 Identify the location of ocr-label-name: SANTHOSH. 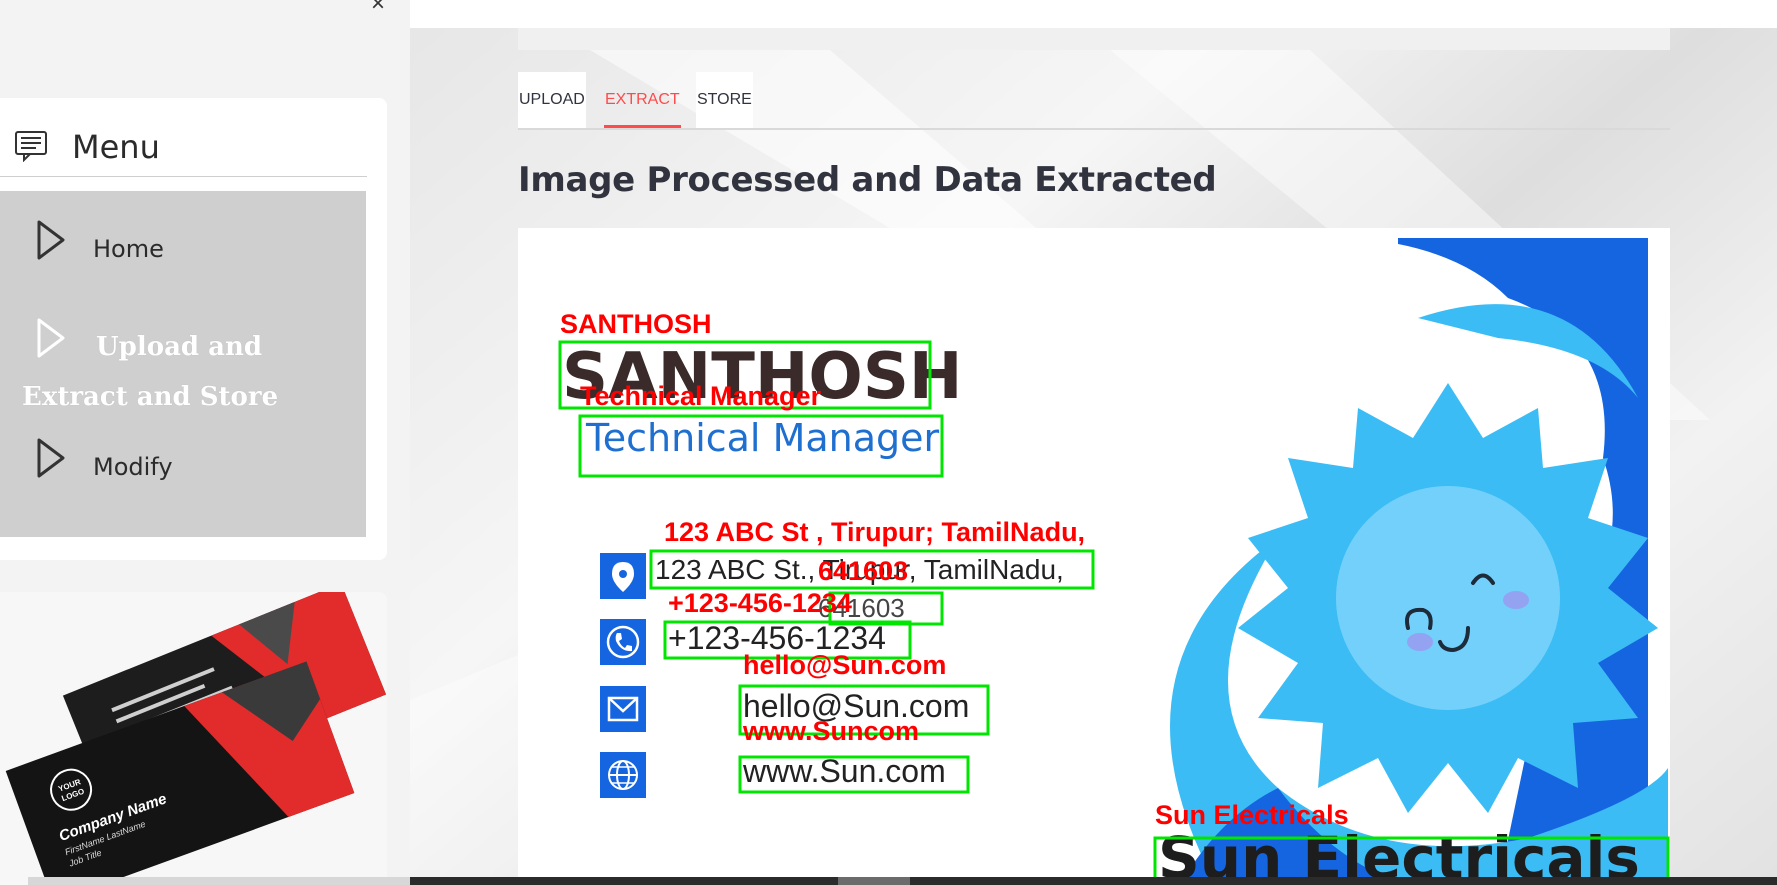
(636, 324).